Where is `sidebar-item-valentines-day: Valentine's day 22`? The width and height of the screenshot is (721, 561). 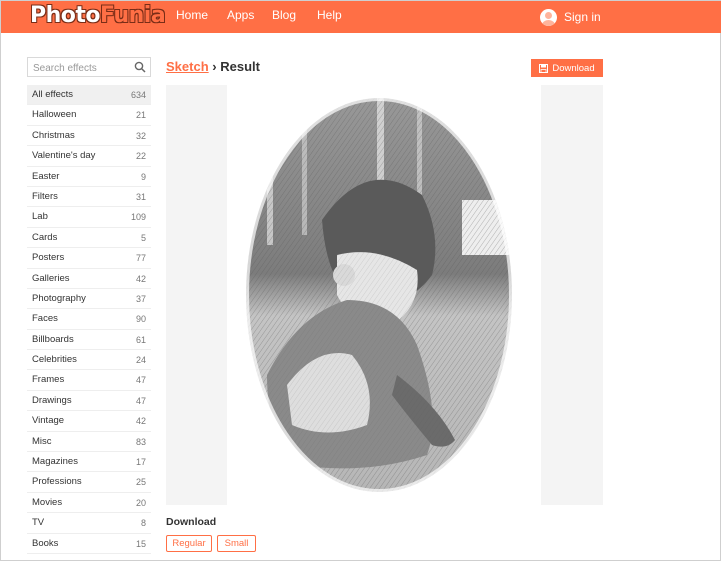 sidebar-item-valentines-day: Valentine's day 22 is located at coordinates (89, 156).